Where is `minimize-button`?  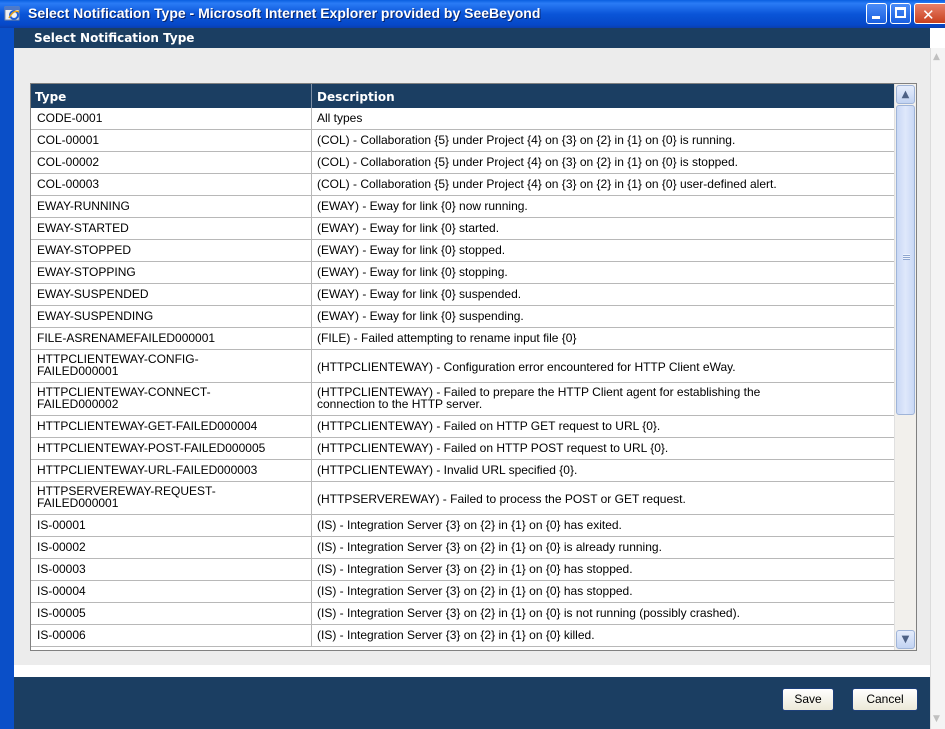 minimize-button is located at coordinates (876, 13).